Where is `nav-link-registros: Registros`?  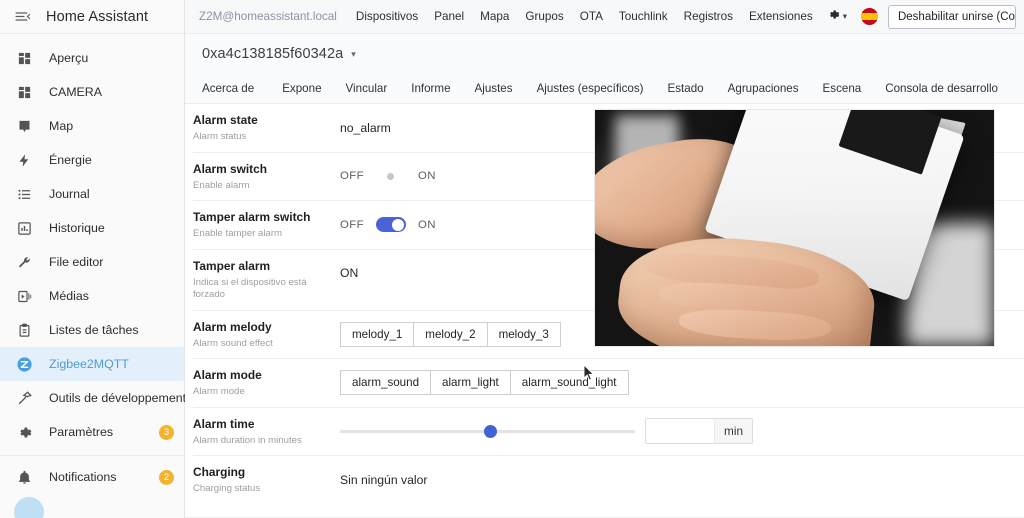 nav-link-registros: Registros is located at coordinates (708, 16).